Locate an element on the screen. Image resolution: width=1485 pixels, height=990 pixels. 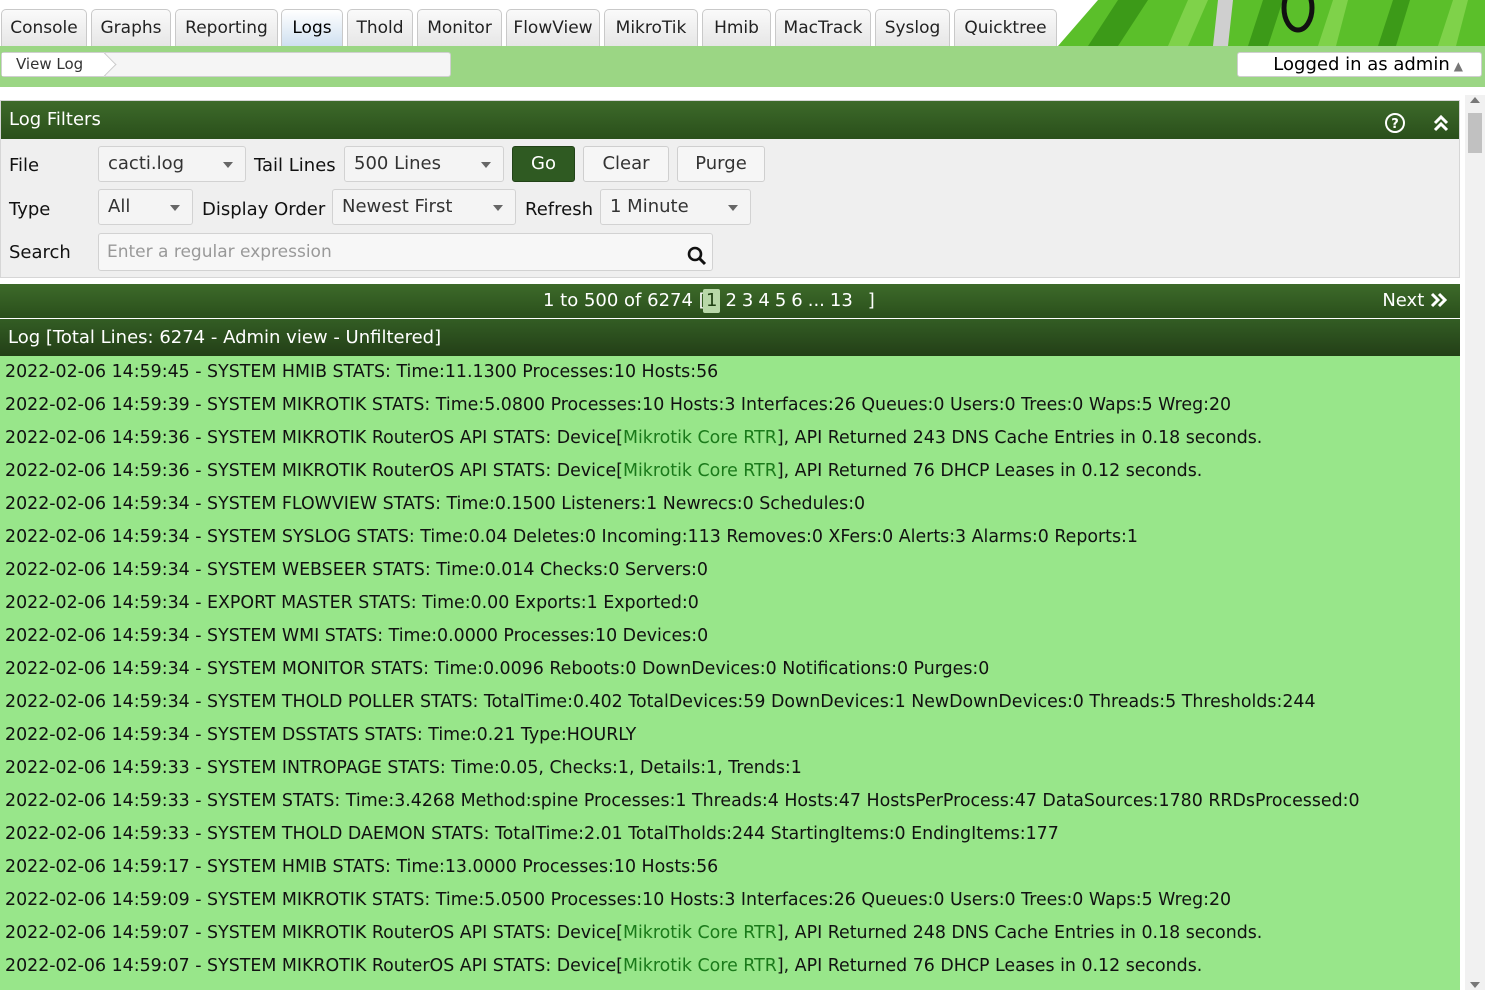
display-order-select: Newest First is located at coordinates (424, 207).